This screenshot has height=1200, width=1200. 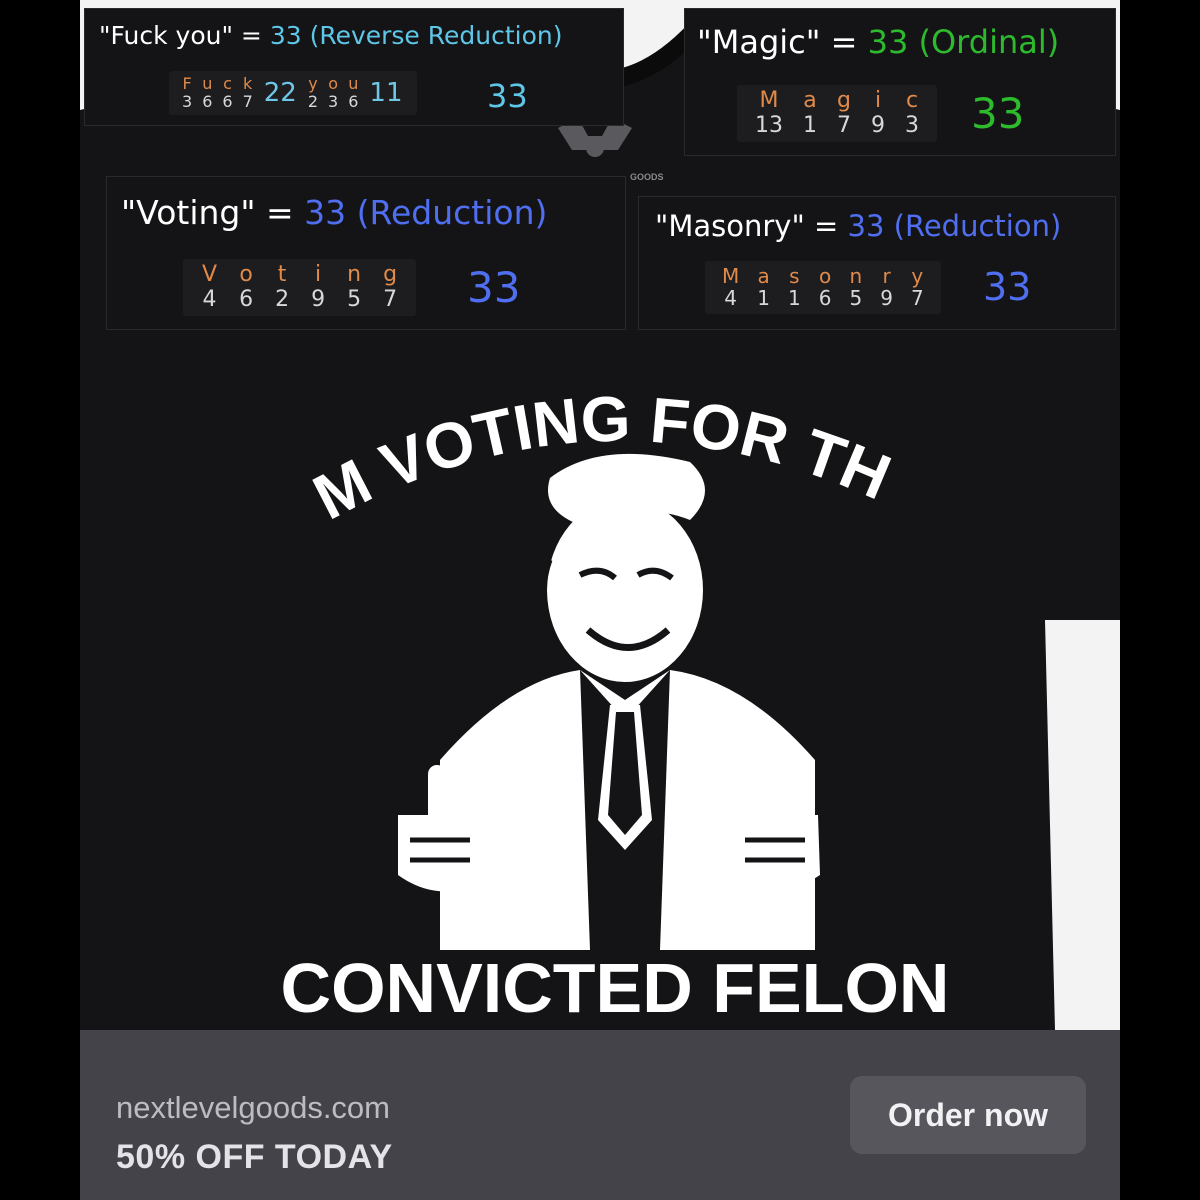 I want to click on letter-value-cell: t2, so click(x=282, y=287).